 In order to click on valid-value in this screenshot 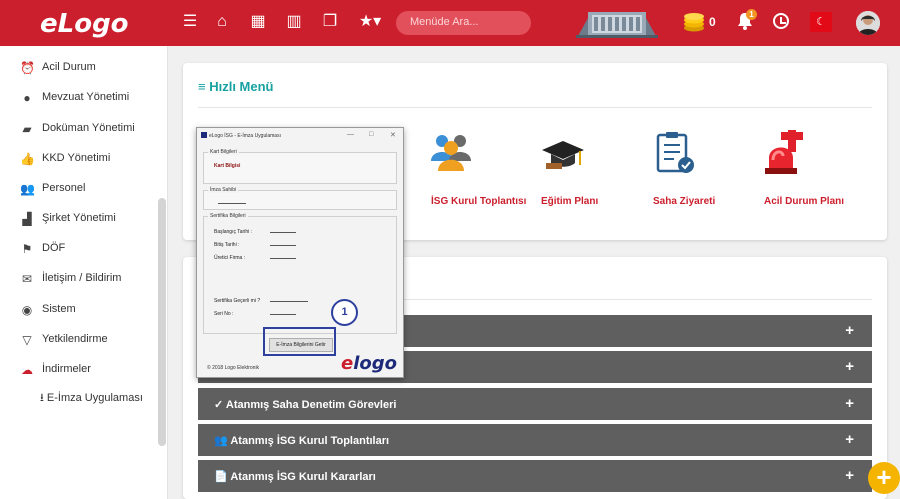, I will do `click(289, 301)`.